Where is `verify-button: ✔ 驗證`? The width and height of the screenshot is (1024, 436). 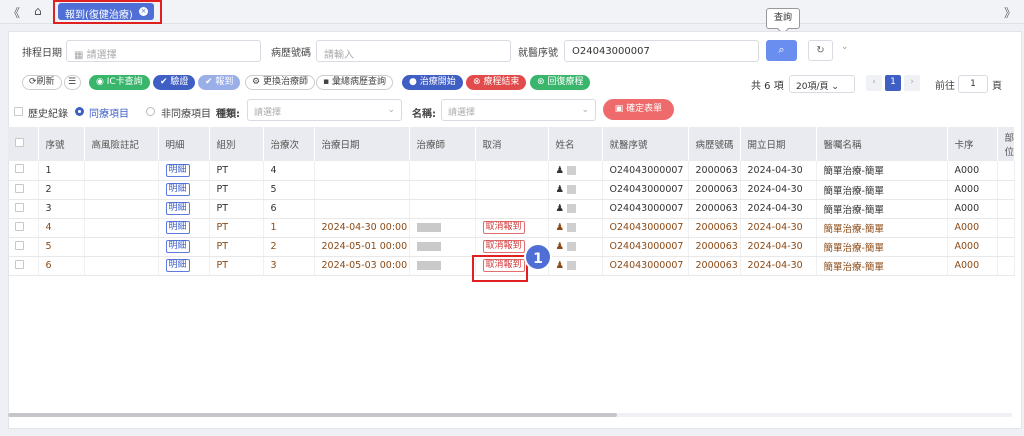
verify-button: ✔ 驗證 is located at coordinates (174, 82).